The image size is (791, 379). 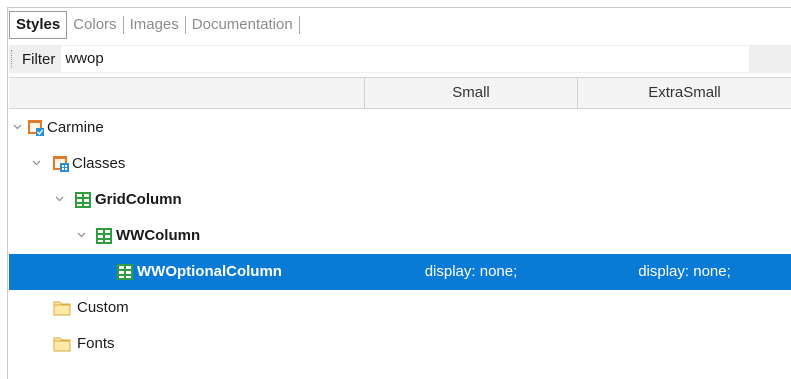 What do you see at coordinates (400, 308) in the screenshot?
I see `tree-row-custom: Custom` at bounding box center [400, 308].